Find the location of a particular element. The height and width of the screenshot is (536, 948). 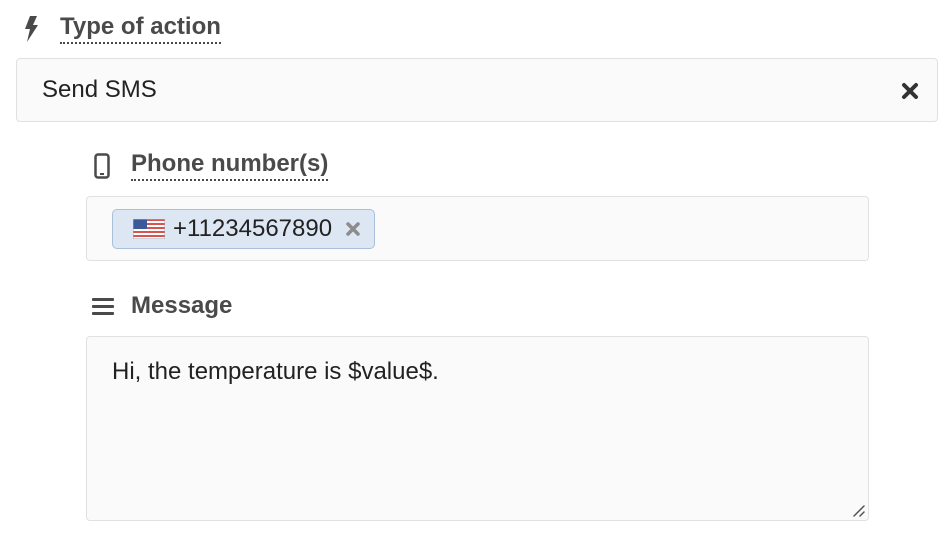

message-text: Hi, the temperature is $value$. is located at coordinates (275, 371).